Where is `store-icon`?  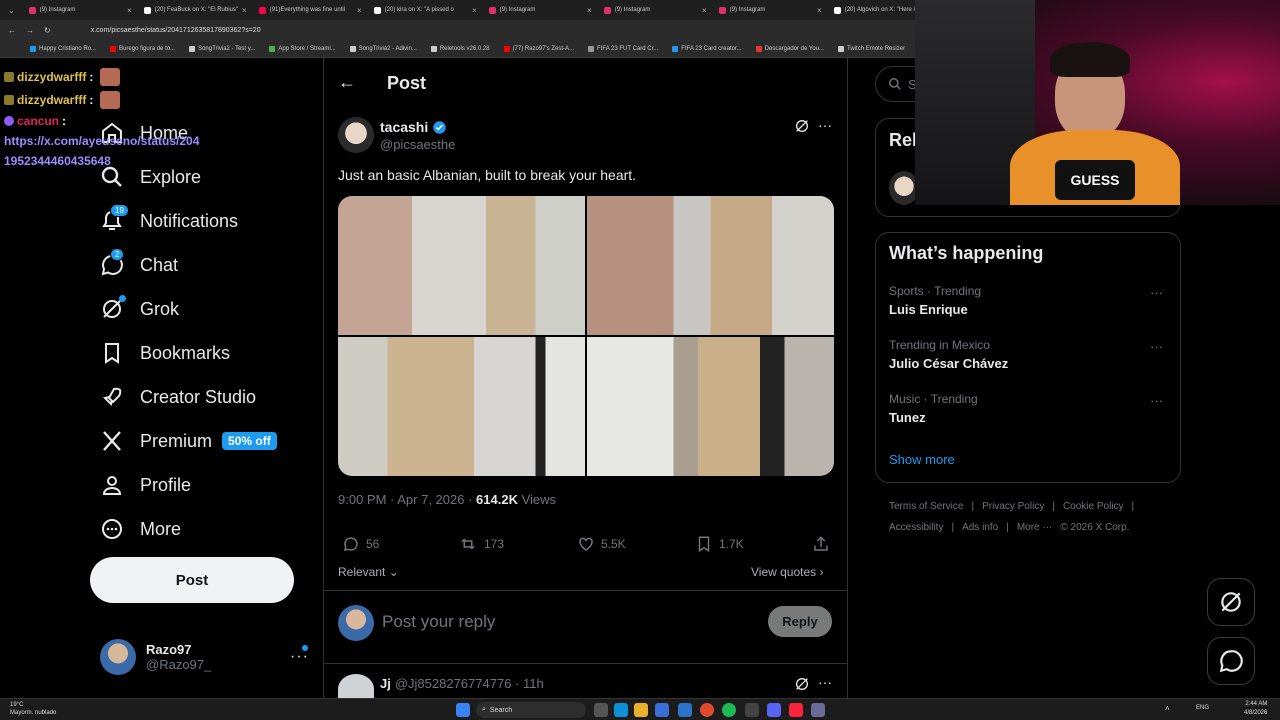 store-icon is located at coordinates (662, 710).